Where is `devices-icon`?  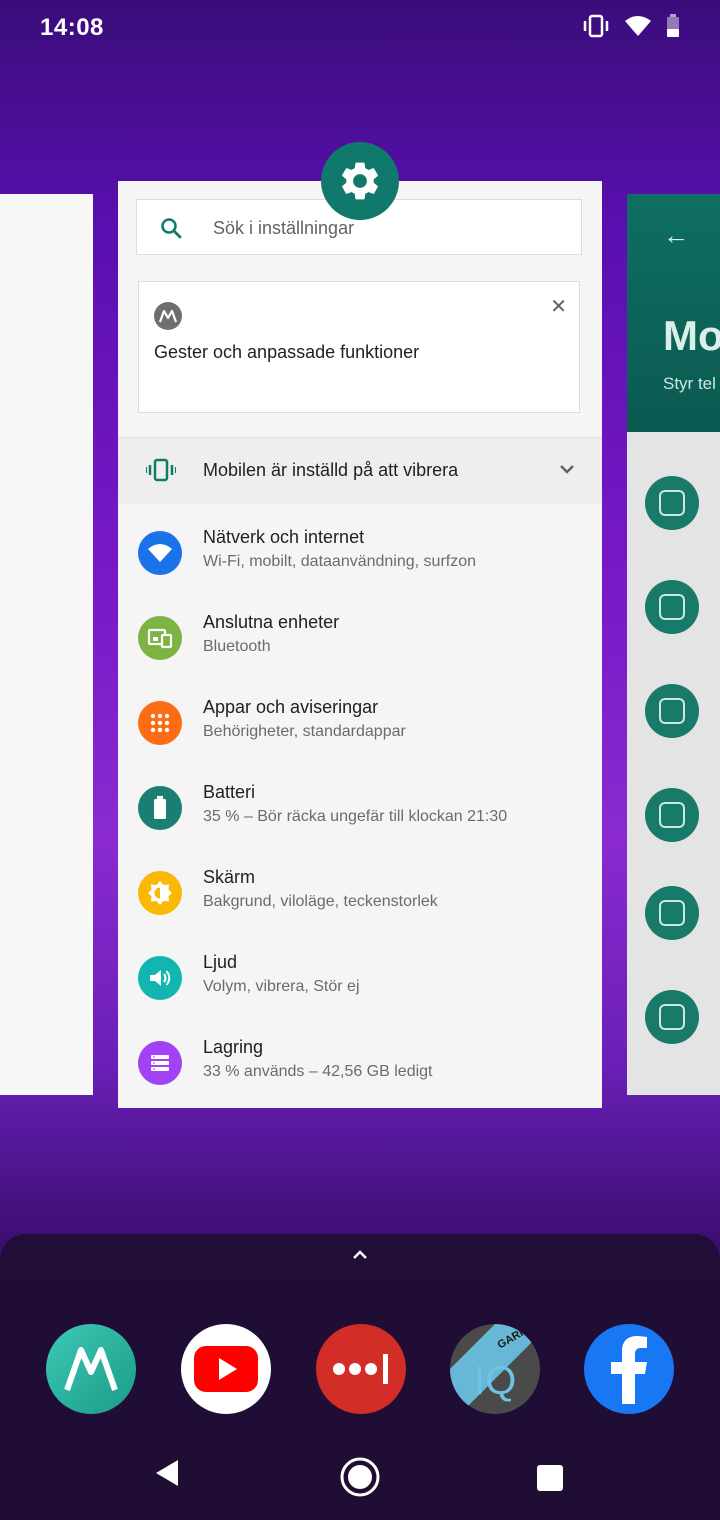 devices-icon is located at coordinates (160, 638).